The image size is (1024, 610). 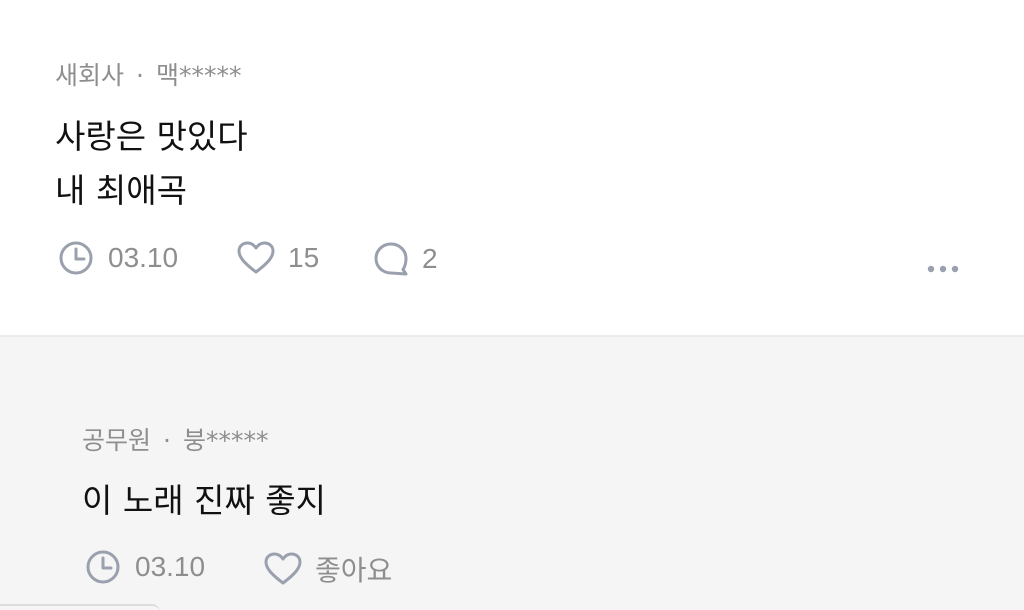 I want to click on chat-bubble-icon, so click(x=391, y=259).